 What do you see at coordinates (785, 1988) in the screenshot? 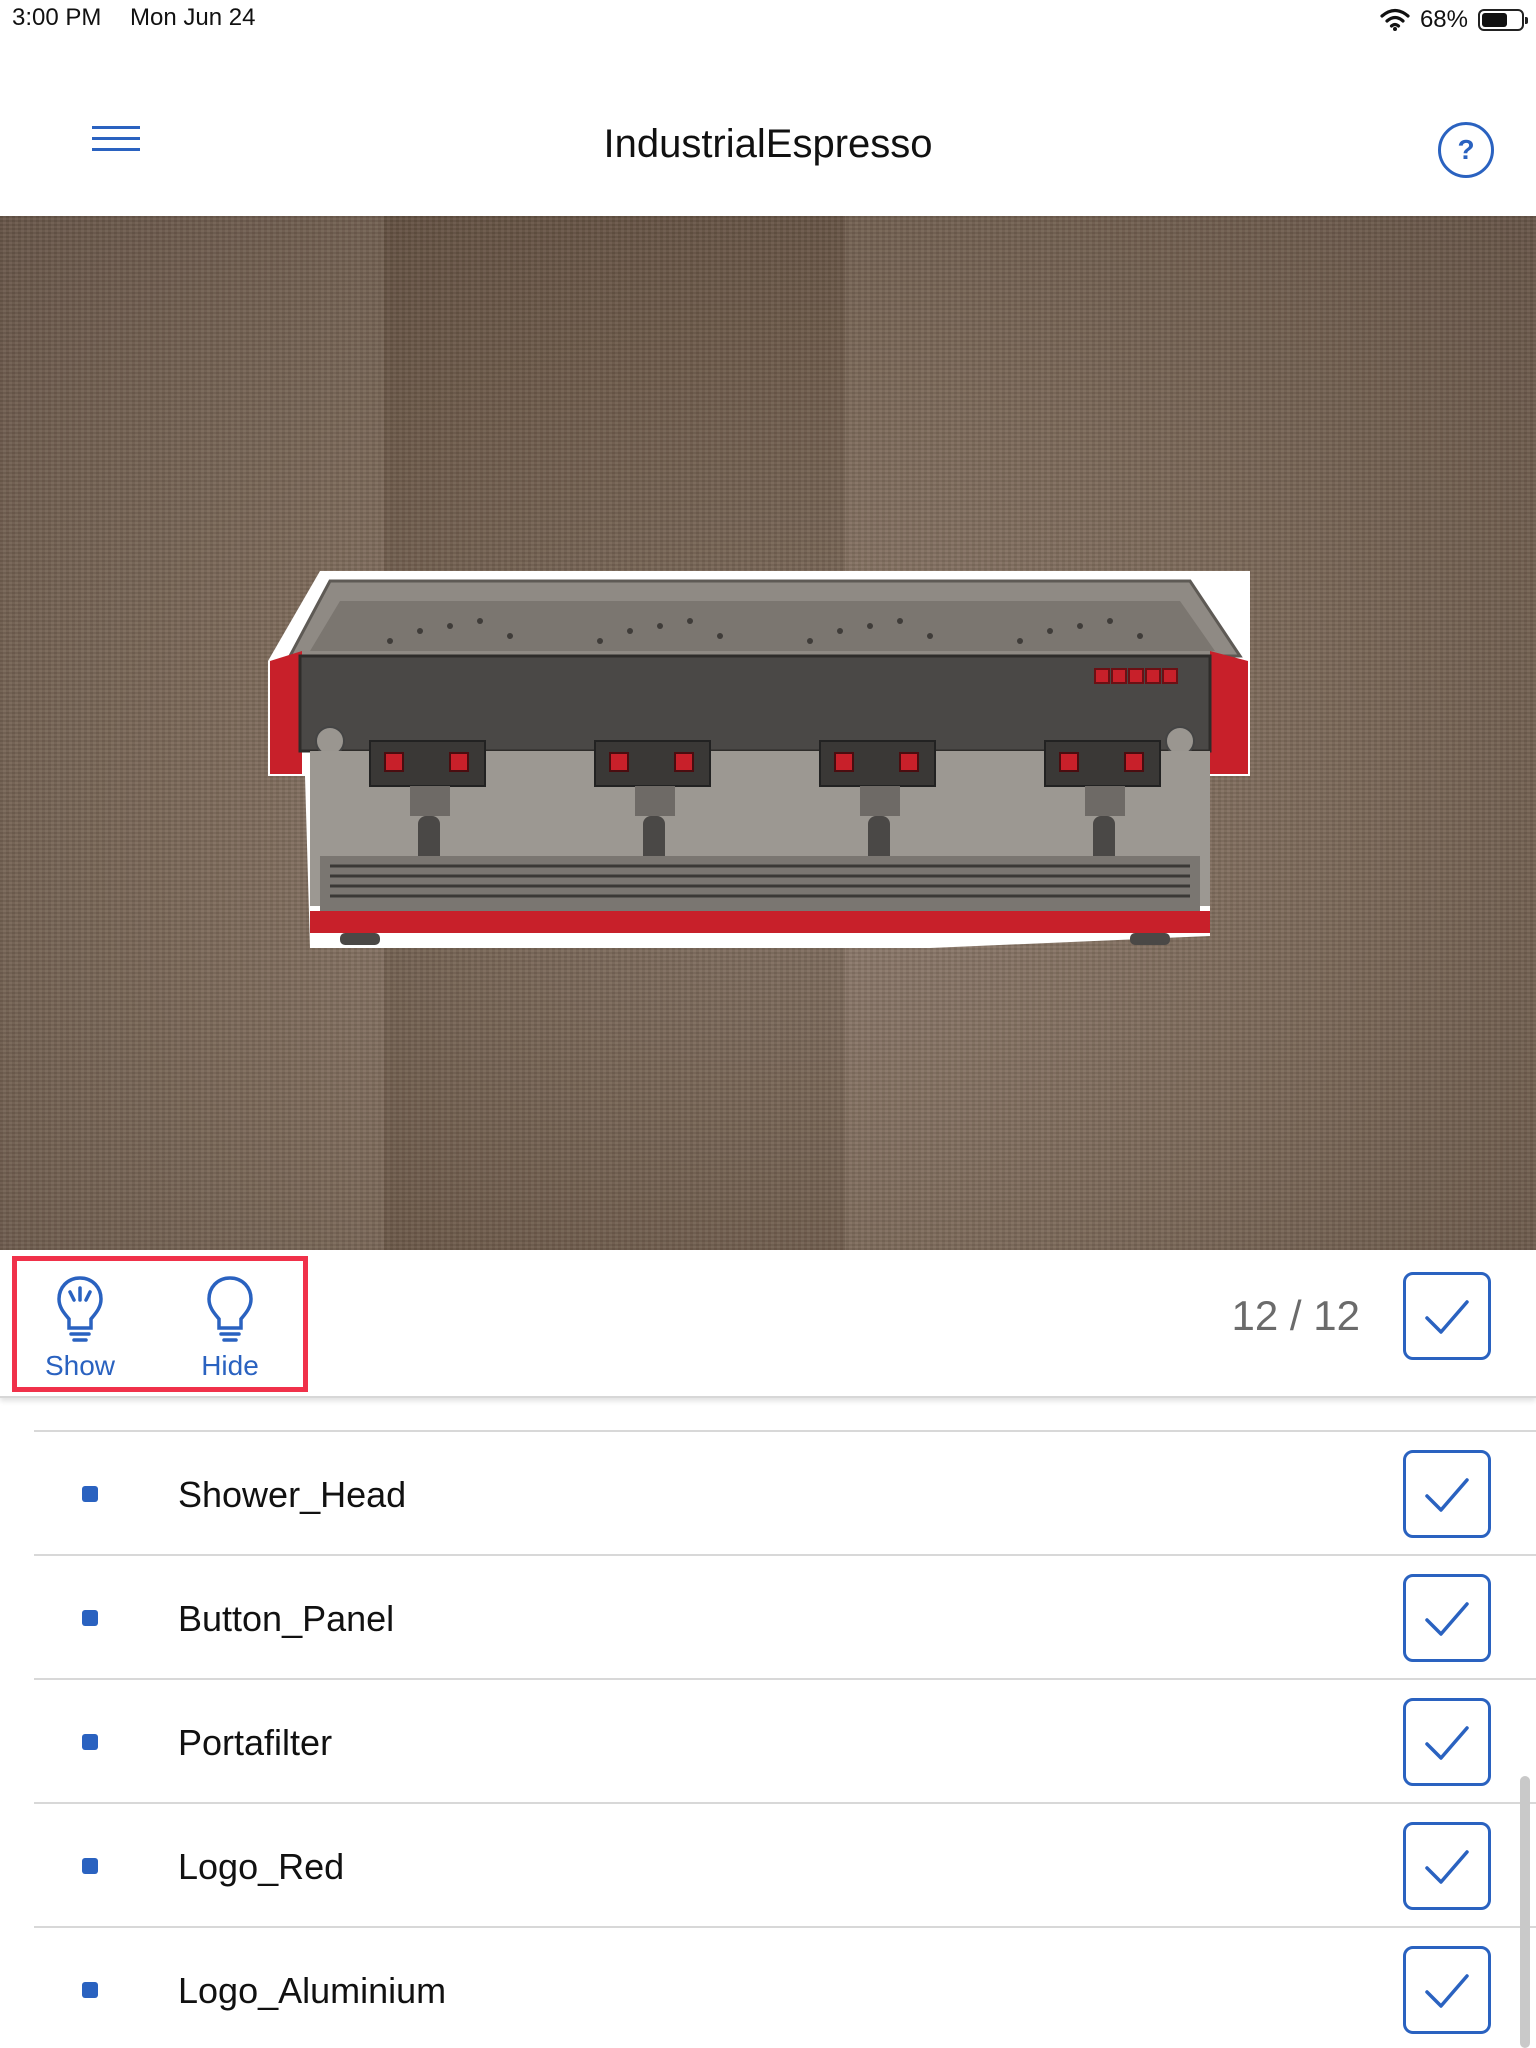
I see `list-item: Logo_Aluminium` at bounding box center [785, 1988].